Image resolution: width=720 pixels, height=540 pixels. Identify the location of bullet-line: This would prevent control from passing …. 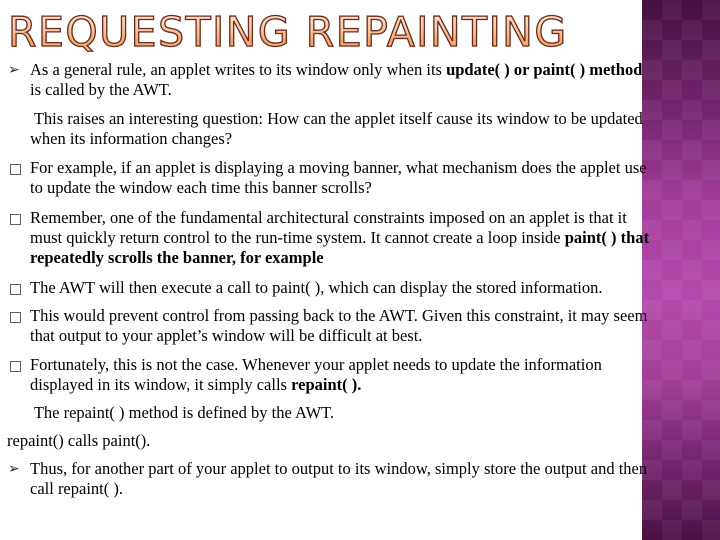
(339, 315).